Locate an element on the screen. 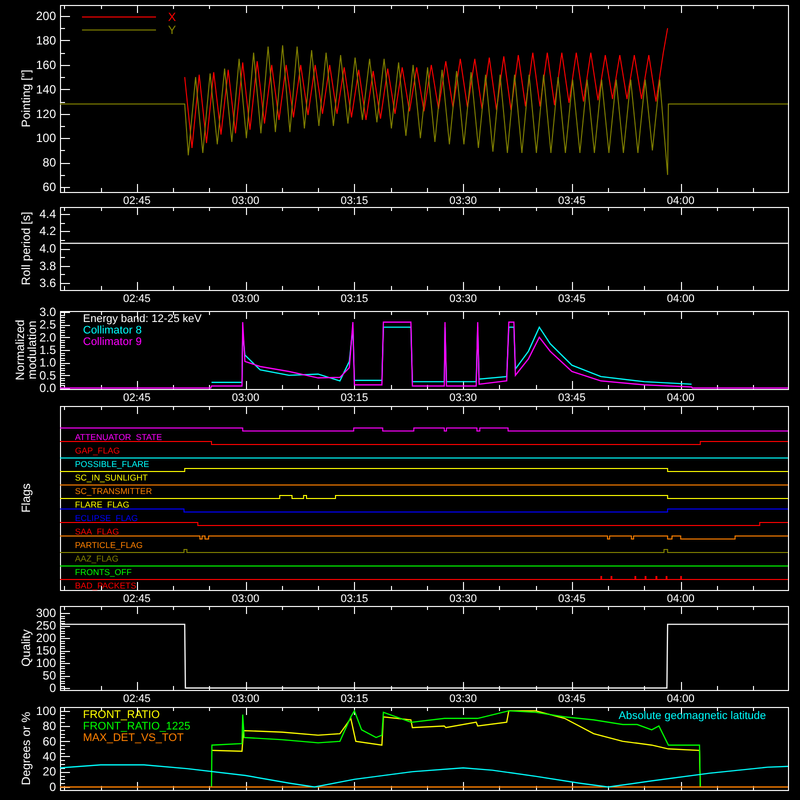 The height and width of the screenshot is (800, 800). tick-label: 3.6 is located at coordinates (47, 283).